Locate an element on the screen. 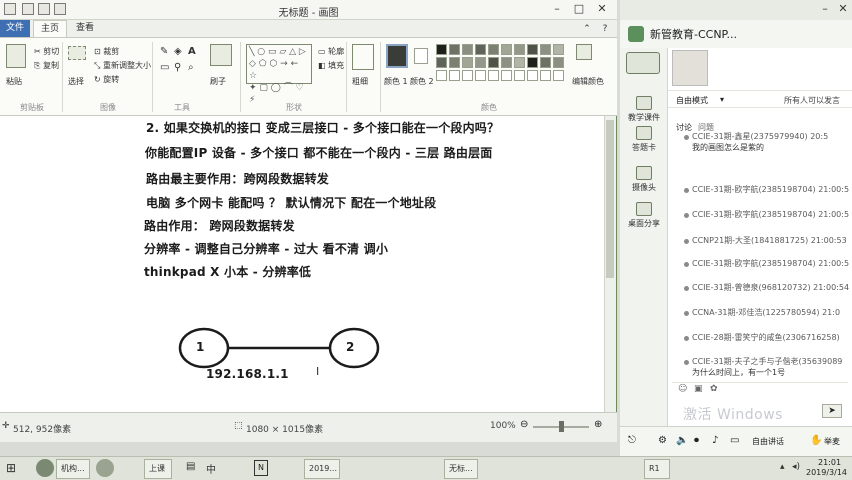 Image resolution: width=852 pixels, height=480 pixels. eraser-icon: ▭ is located at coordinates (164, 67).